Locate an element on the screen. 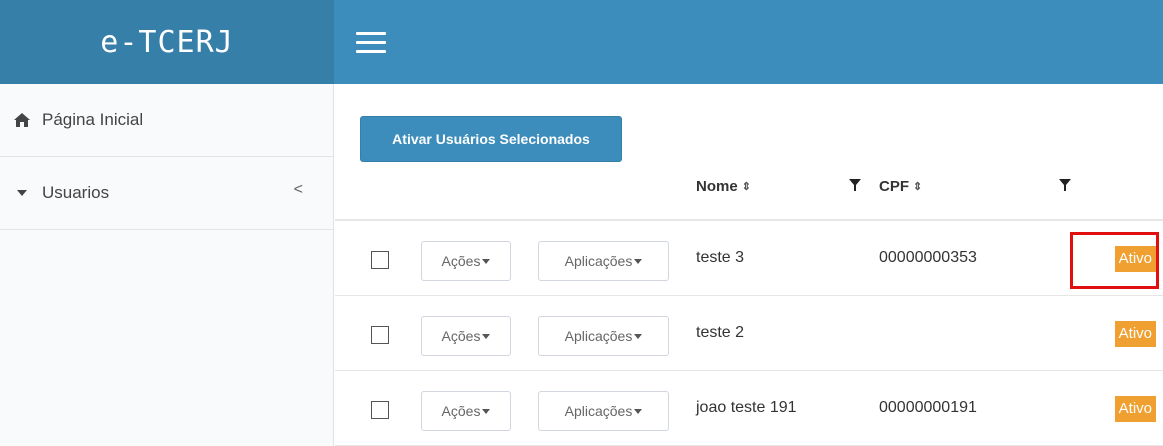 The width and height of the screenshot is (1163, 446). column-header-label: Nome is located at coordinates (717, 186).